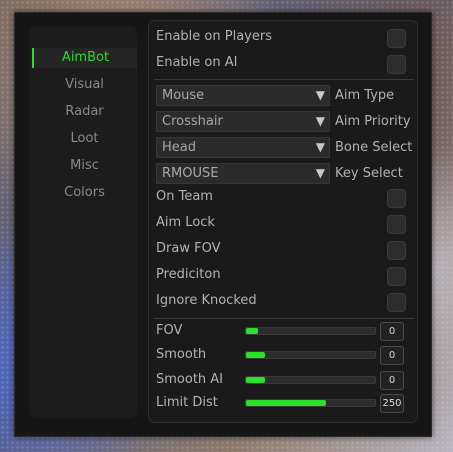 This screenshot has width=453, height=452. What do you see at coordinates (179, 147) in the screenshot?
I see `bone-select-value: Head` at bounding box center [179, 147].